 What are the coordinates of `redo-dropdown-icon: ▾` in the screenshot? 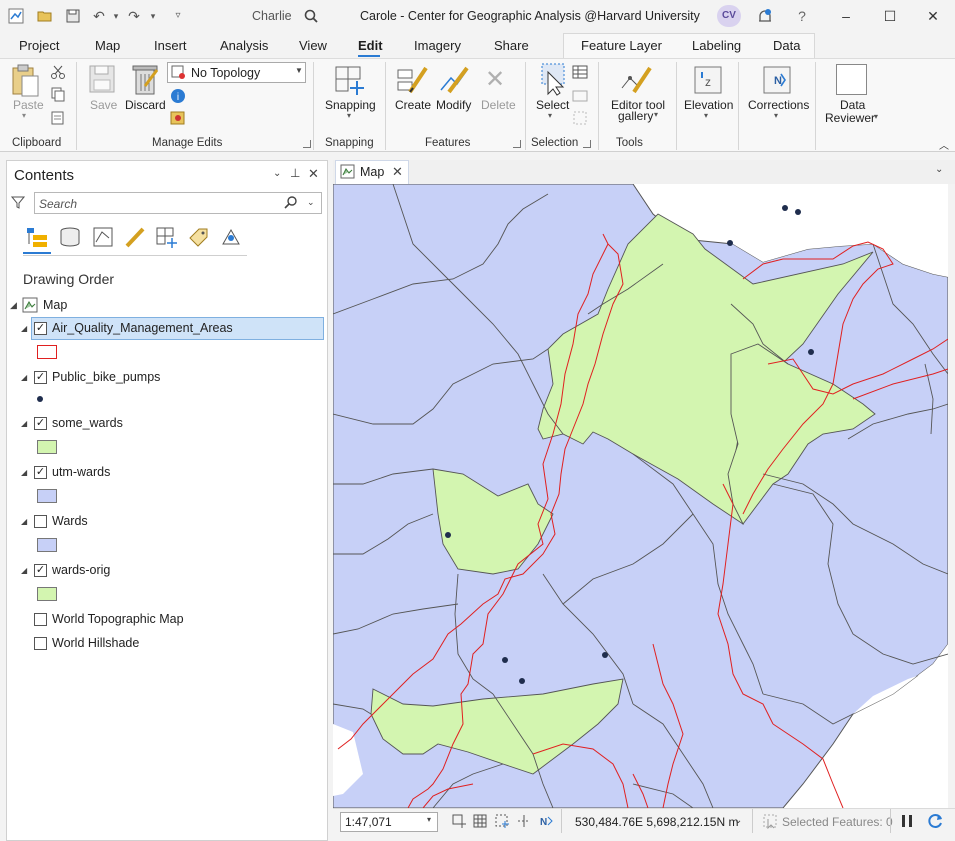 It's located at (153, 16).